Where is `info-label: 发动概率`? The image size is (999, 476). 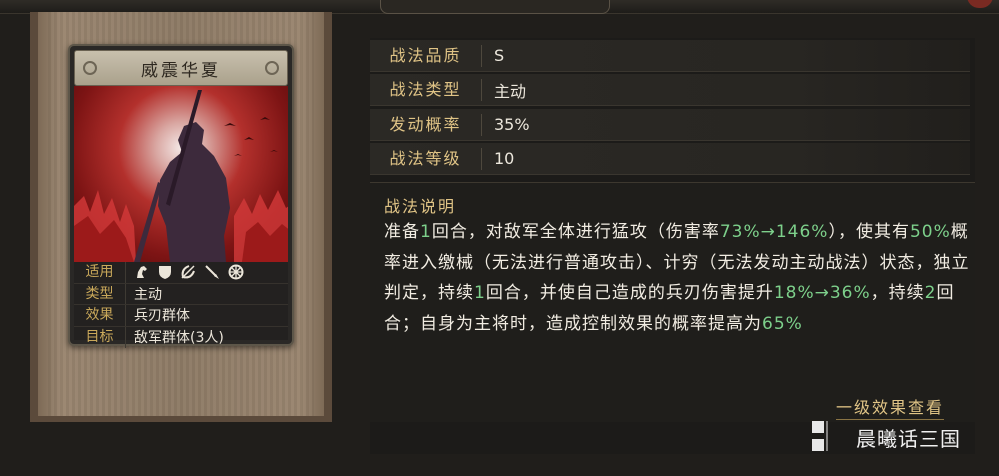 info-label: 发动概率 is located at coordinates (426, 124).